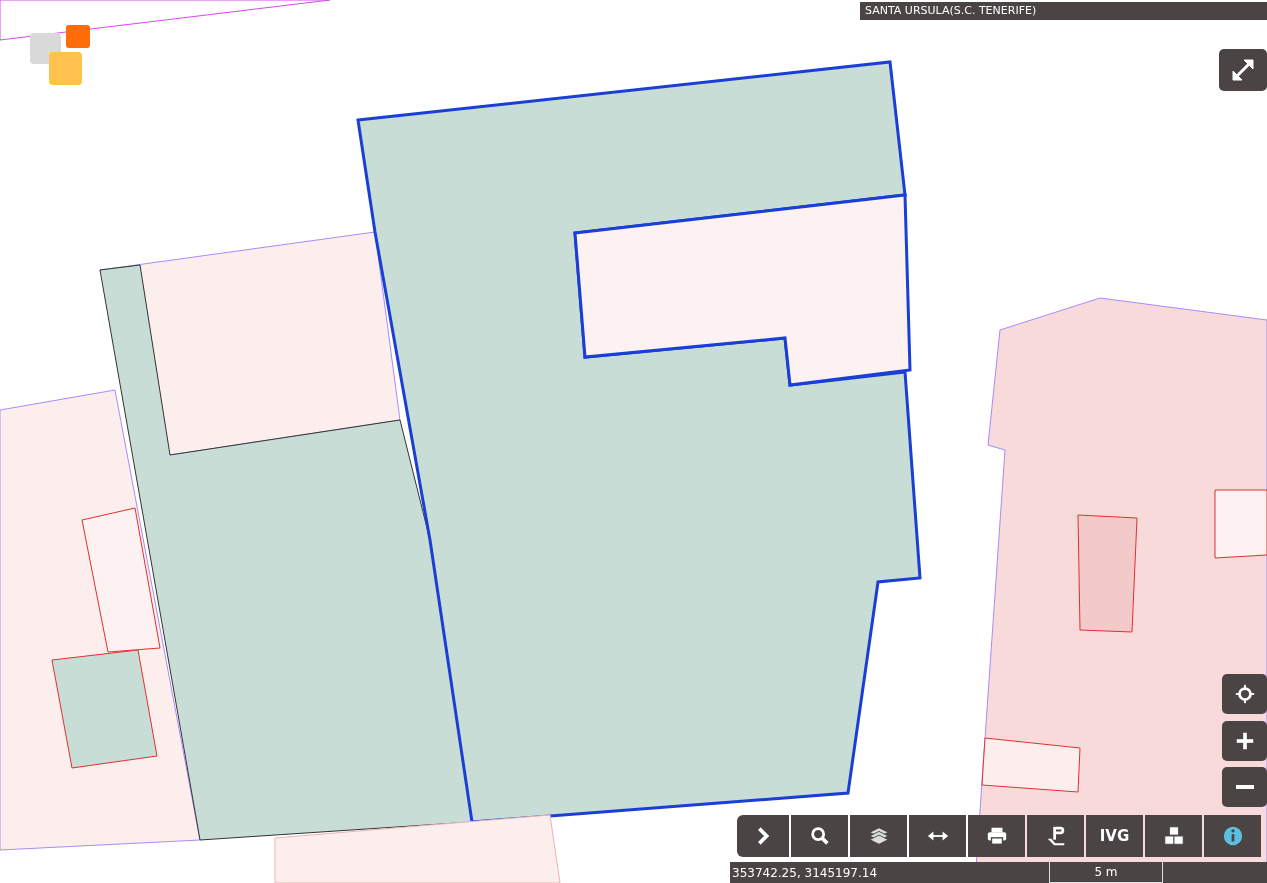 This screenshot has width=1267, height=883. I want to click on location-title: SANTA URSULA(S.C. TENERIFE), so click(1063, 11).